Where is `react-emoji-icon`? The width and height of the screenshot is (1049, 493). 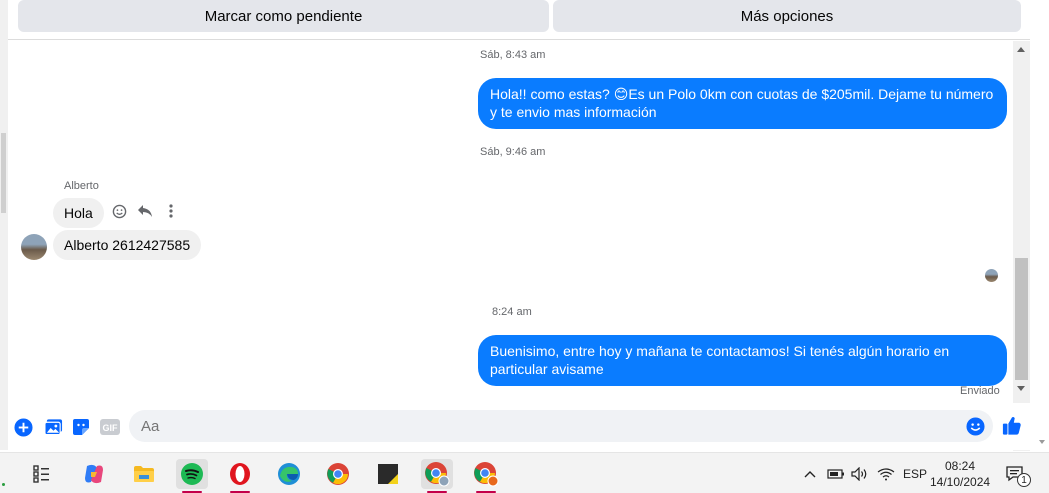
react-emoji-icon is located at coordinates (119, 211).